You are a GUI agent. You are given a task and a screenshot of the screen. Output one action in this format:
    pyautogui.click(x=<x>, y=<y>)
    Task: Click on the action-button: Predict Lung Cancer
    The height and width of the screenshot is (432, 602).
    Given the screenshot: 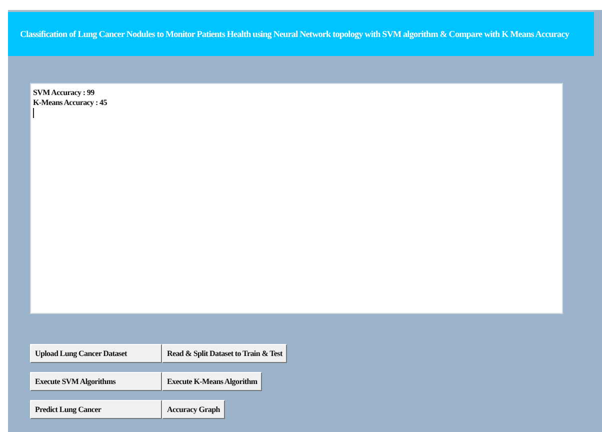 What is the action you would take?
    pyautogui.click(x=96, y=409)
    